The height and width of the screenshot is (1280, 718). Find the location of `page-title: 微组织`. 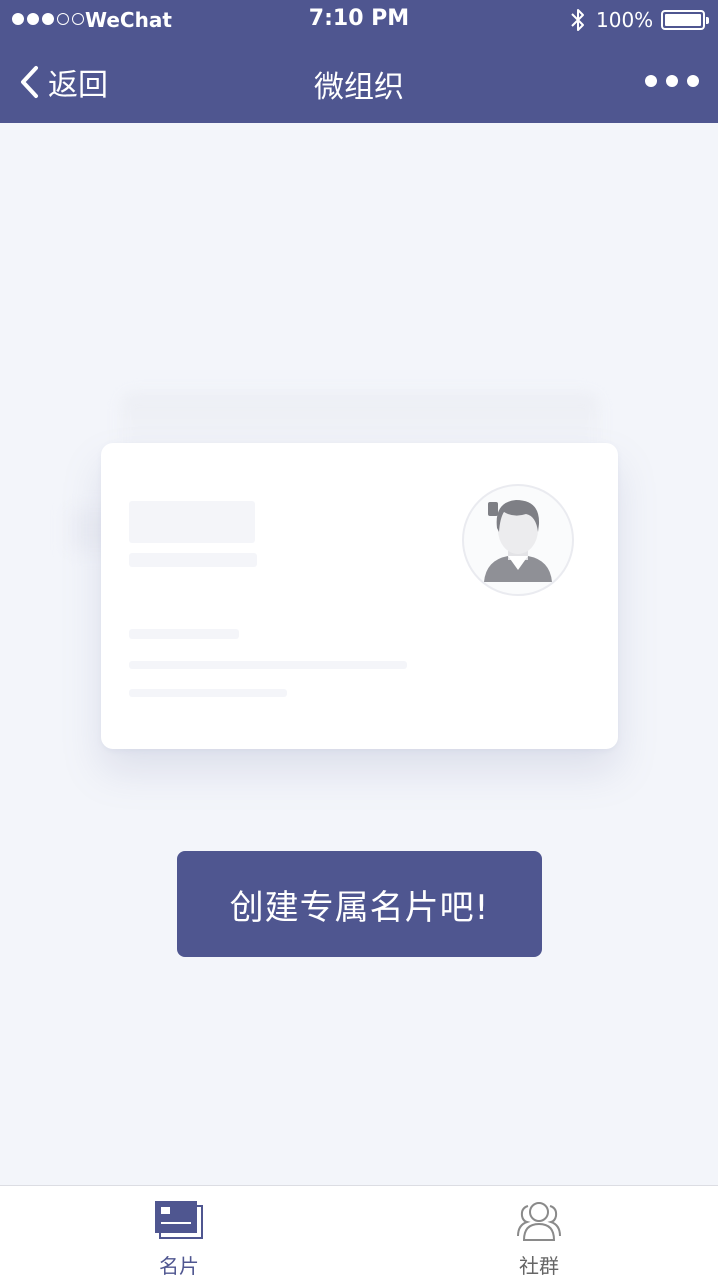

page-title: 微组织 is located at coordinates (359, 87).